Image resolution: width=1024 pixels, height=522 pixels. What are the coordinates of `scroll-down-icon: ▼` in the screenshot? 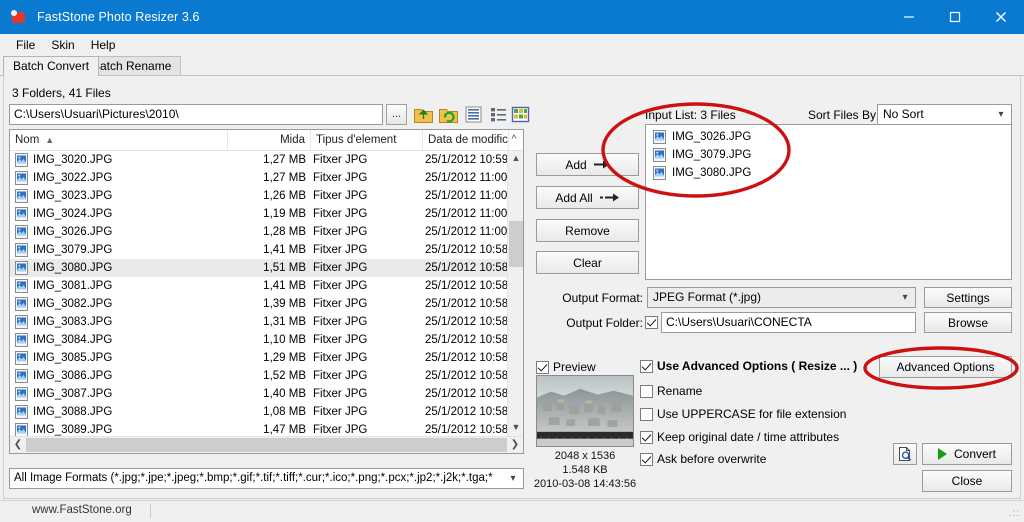 It's located at (515, 428).